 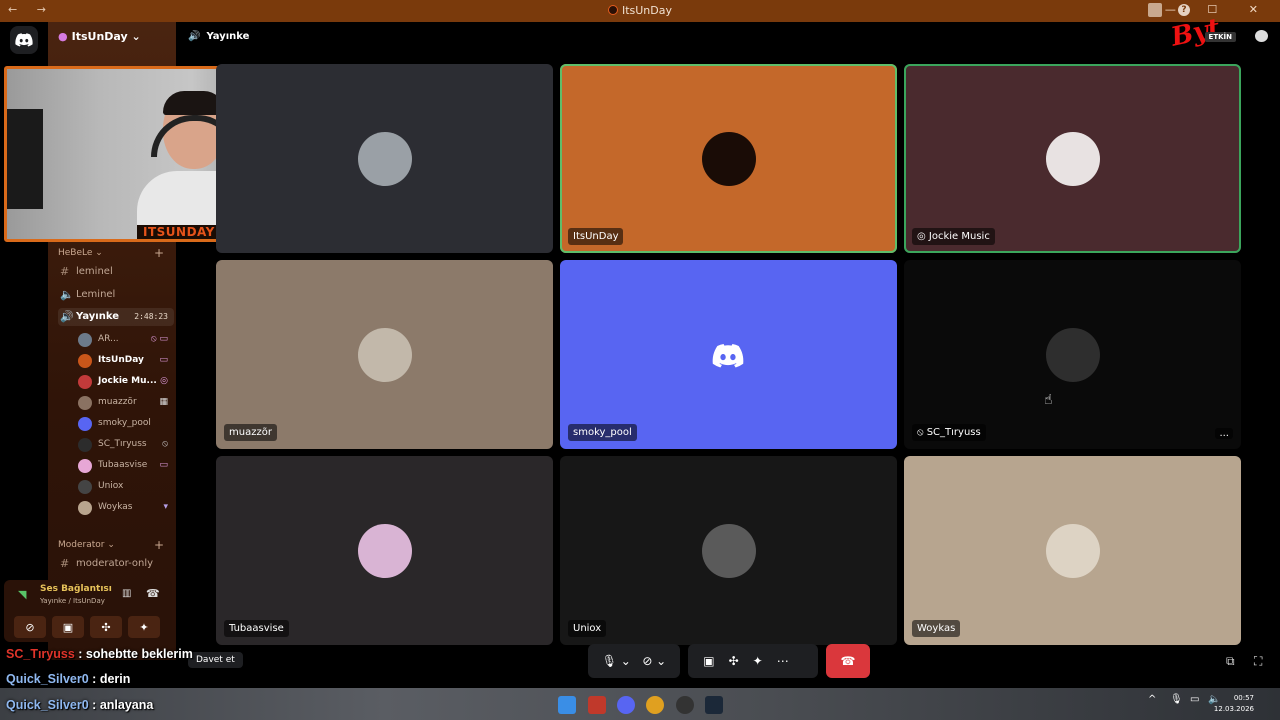 What do you see at coordinates (1176, 699) in the screenshot?
I see `mic-tray-icon: 🎙` at bounding box center [1176, 699].